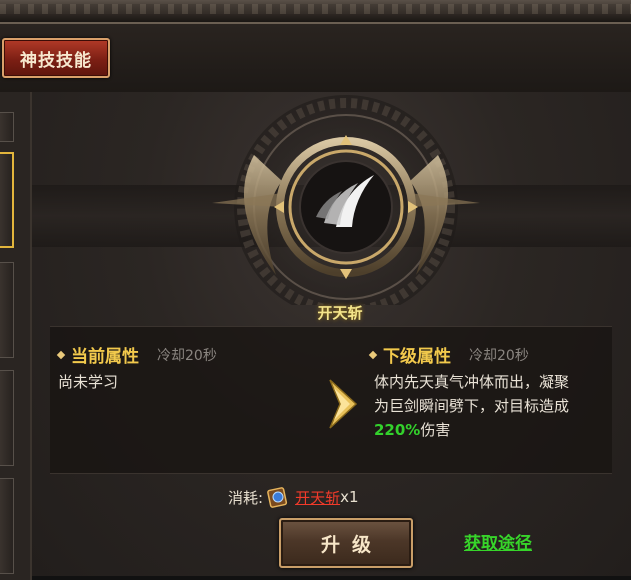 The width and height of the screenshot is (631, 580). Describe the element at coordinates (278, 497) in the screenshot. I see `skill-book-icon` at that location.